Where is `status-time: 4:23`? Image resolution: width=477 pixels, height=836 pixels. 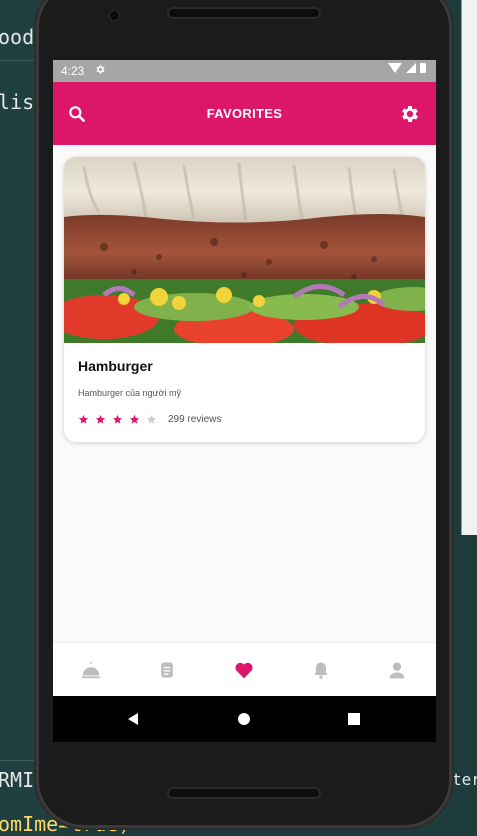
status-time: 4:23 is located at coordinates (73, 71).